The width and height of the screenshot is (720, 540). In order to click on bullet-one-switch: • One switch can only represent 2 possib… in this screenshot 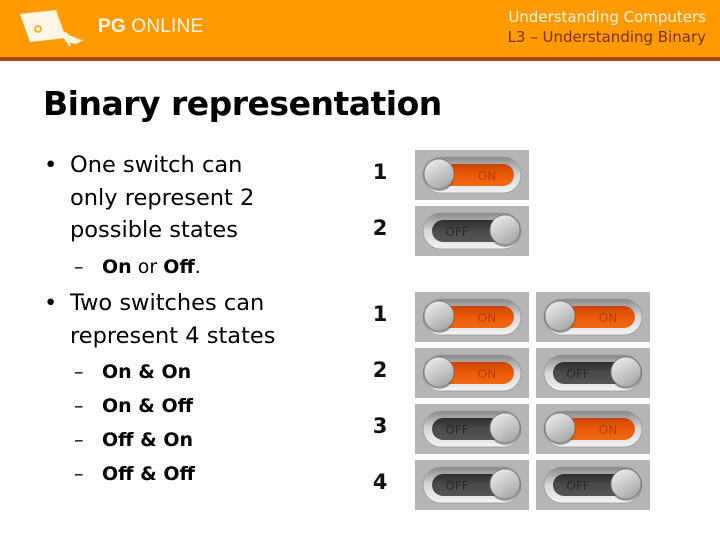, I will do `click(149, 198)`.